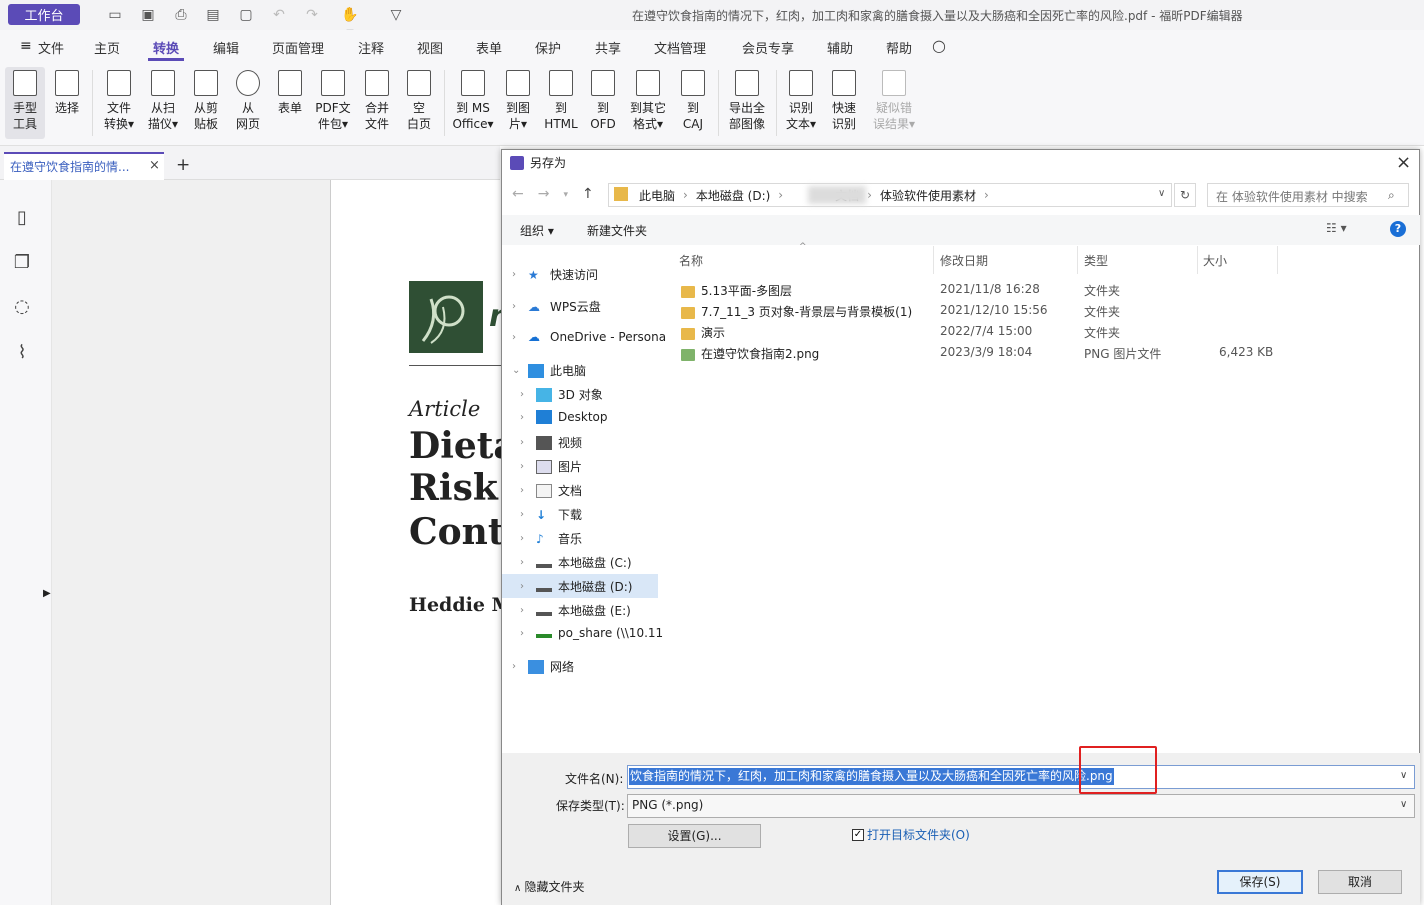 Image resolution: width=1424 pixels, height=905 pixels. Describe the element at coordinates (894, 104) in the screenshot. I see `suspect-errors-button: 疑似错 误结果▾` at that location.